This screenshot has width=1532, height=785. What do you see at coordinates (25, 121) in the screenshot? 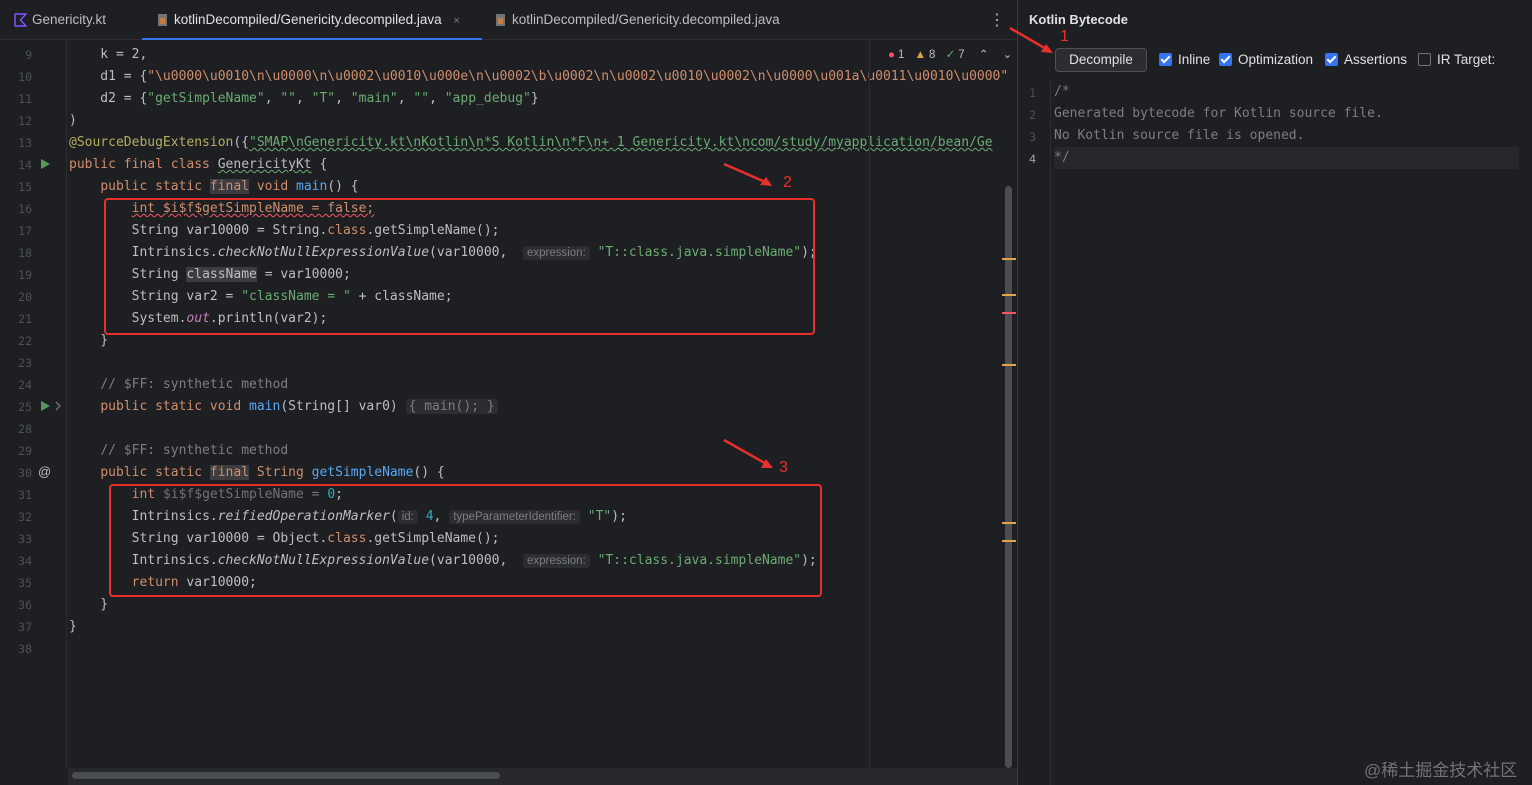
I see `line-number: 12` at bounding box center [25, 121].